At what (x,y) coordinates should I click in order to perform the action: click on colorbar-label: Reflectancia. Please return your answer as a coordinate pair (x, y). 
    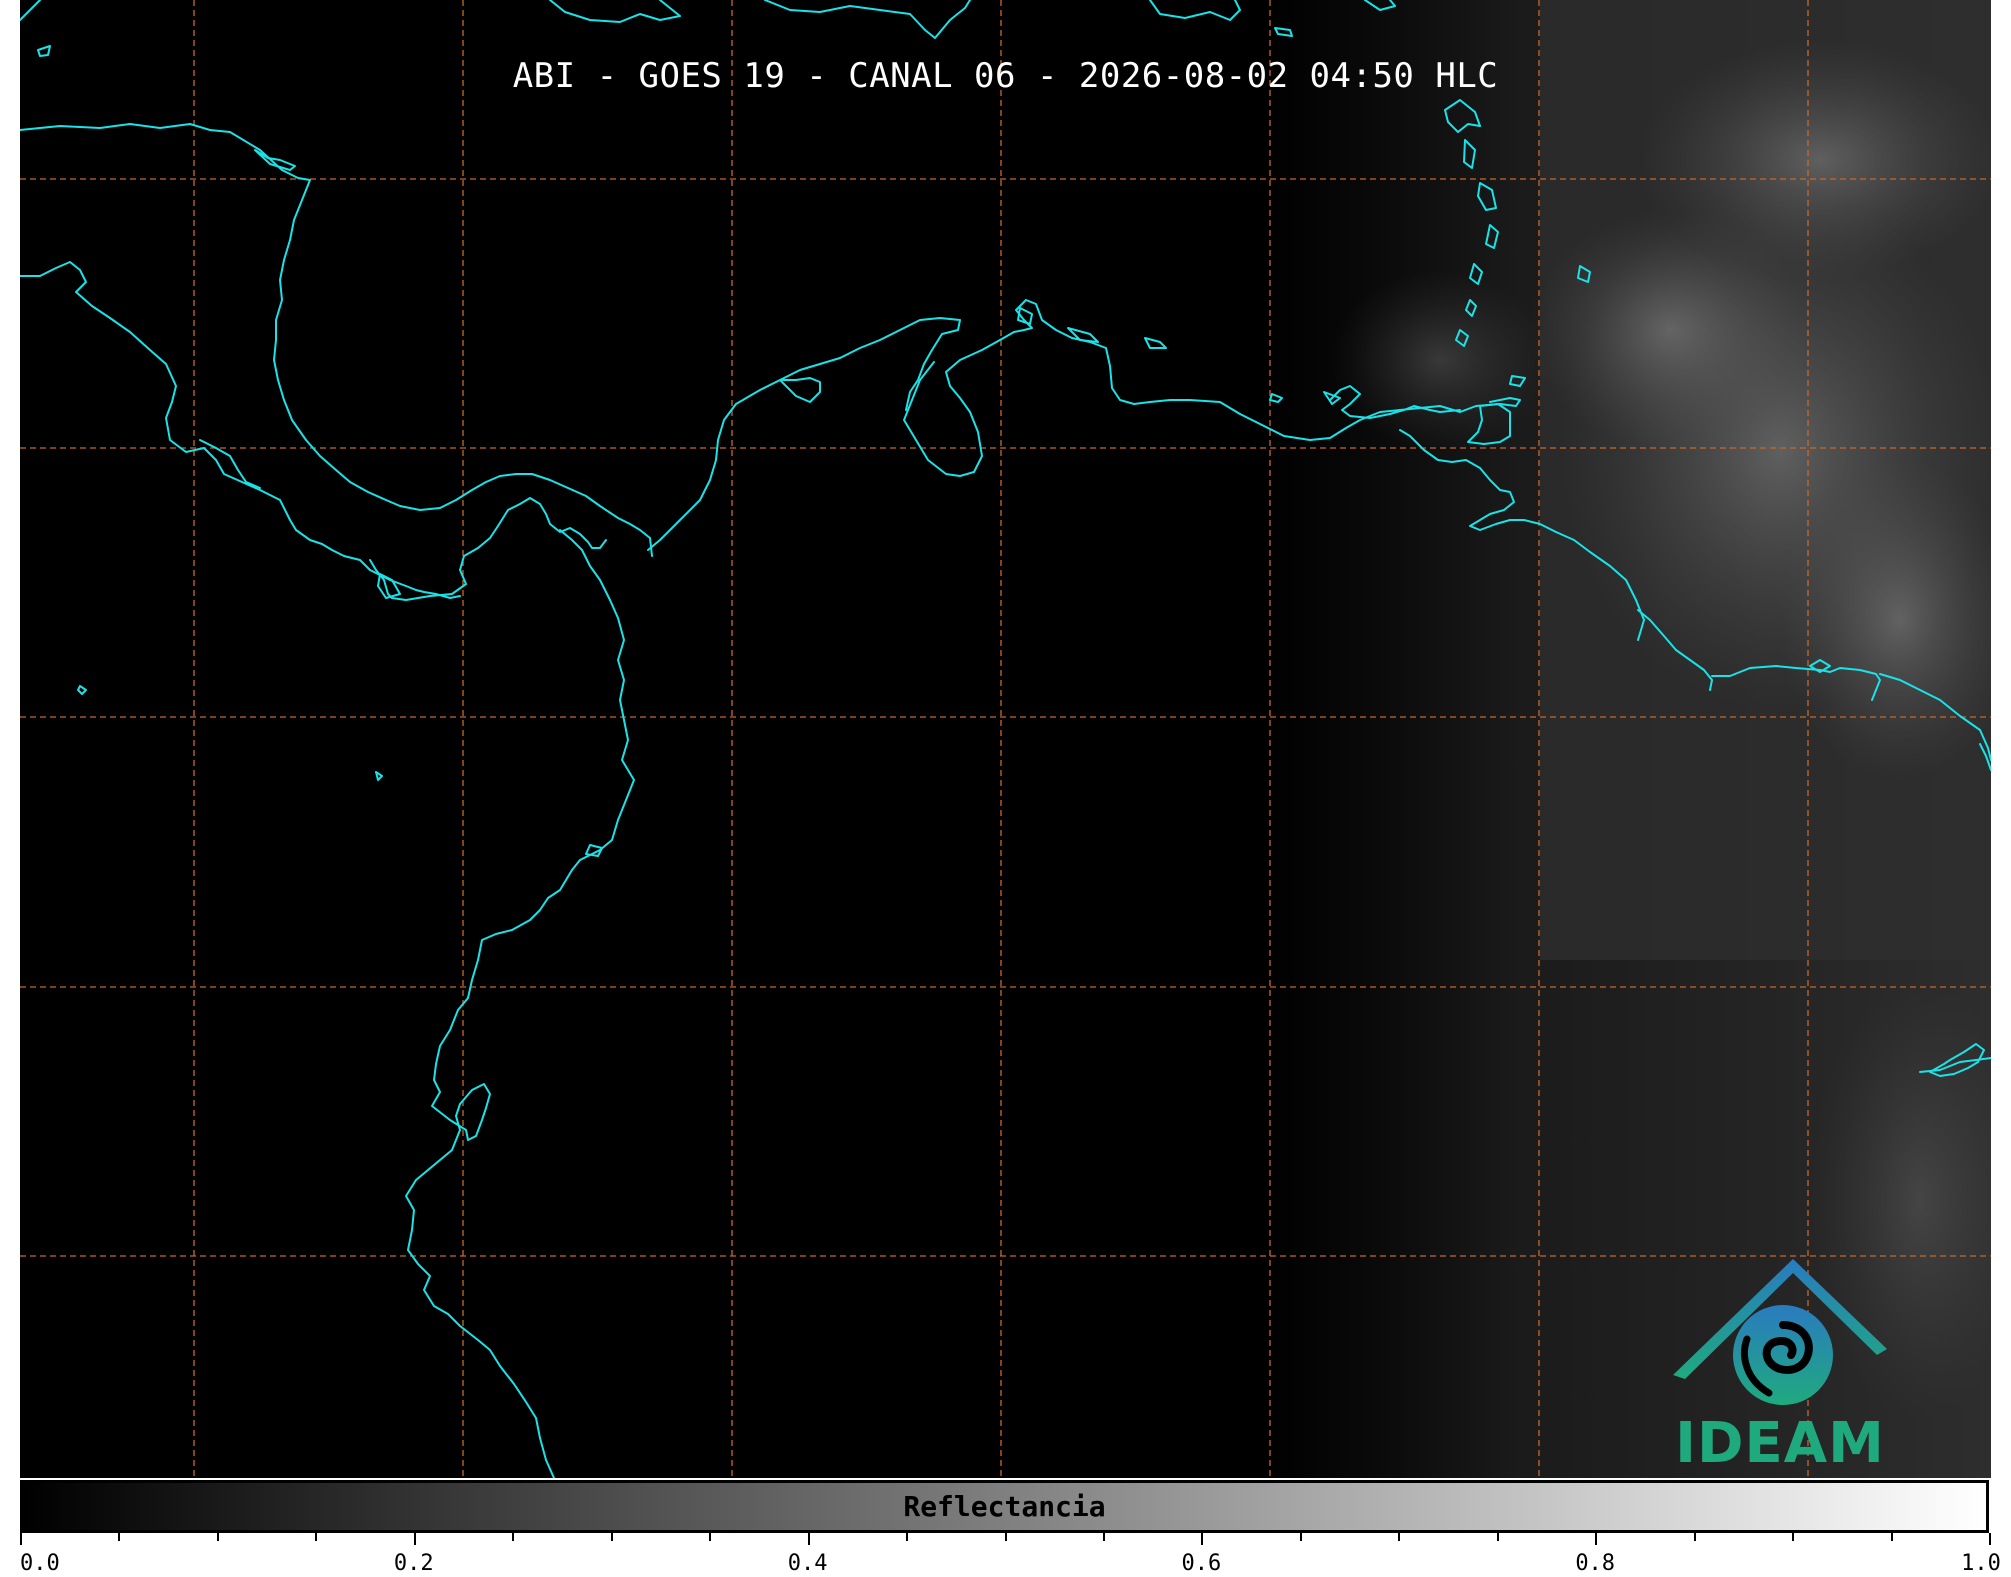
    Looking at the image, I should click on (1004, 1506).